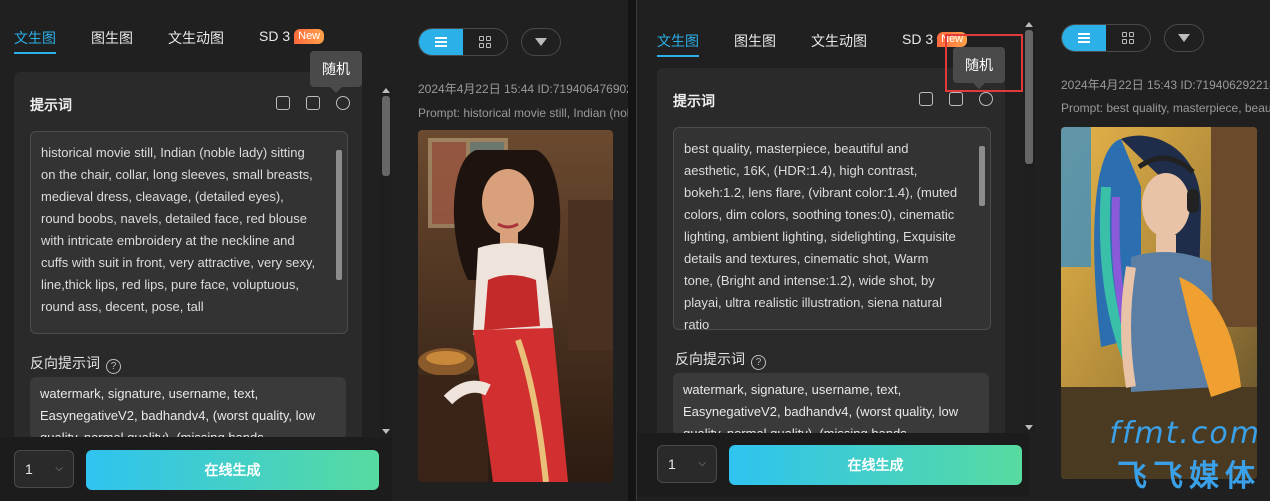 The image size is (1270, 501). I want to click on random-tooltip: 随机, so click(336, 72).